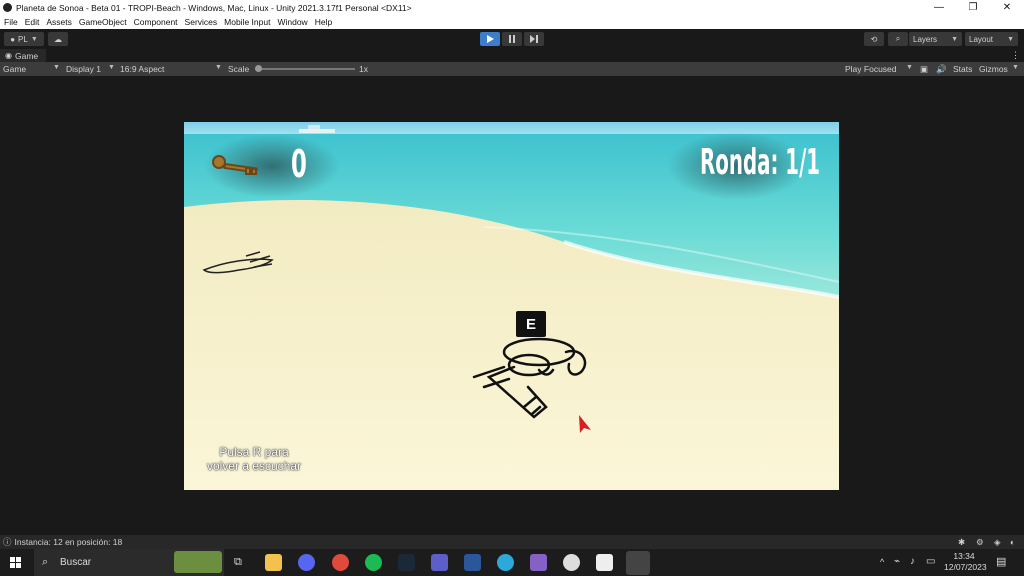 Image resolution: width=1024 pixels, height=576 pixels. What do you see at coordinates (305, 69) in the screenshot?
I see `scale-slider-track` at bounding box center [305, 69].